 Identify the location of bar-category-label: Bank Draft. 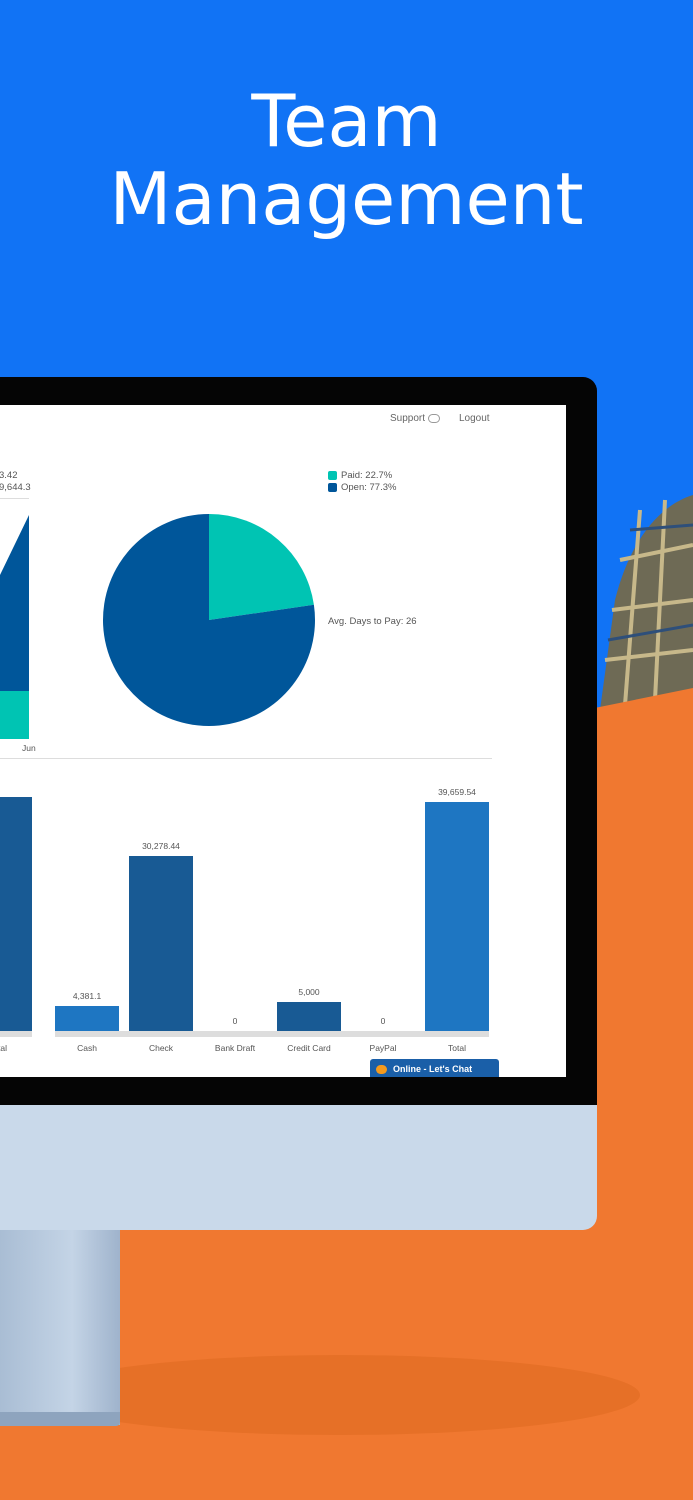
(235, 1048).